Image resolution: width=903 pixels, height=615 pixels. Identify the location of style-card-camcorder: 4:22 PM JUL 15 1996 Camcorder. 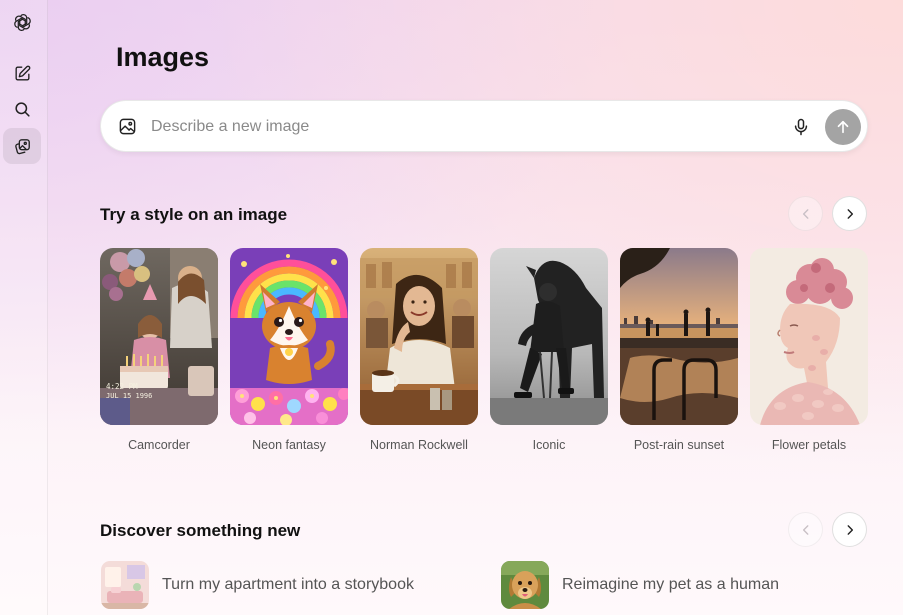
(159, 350).